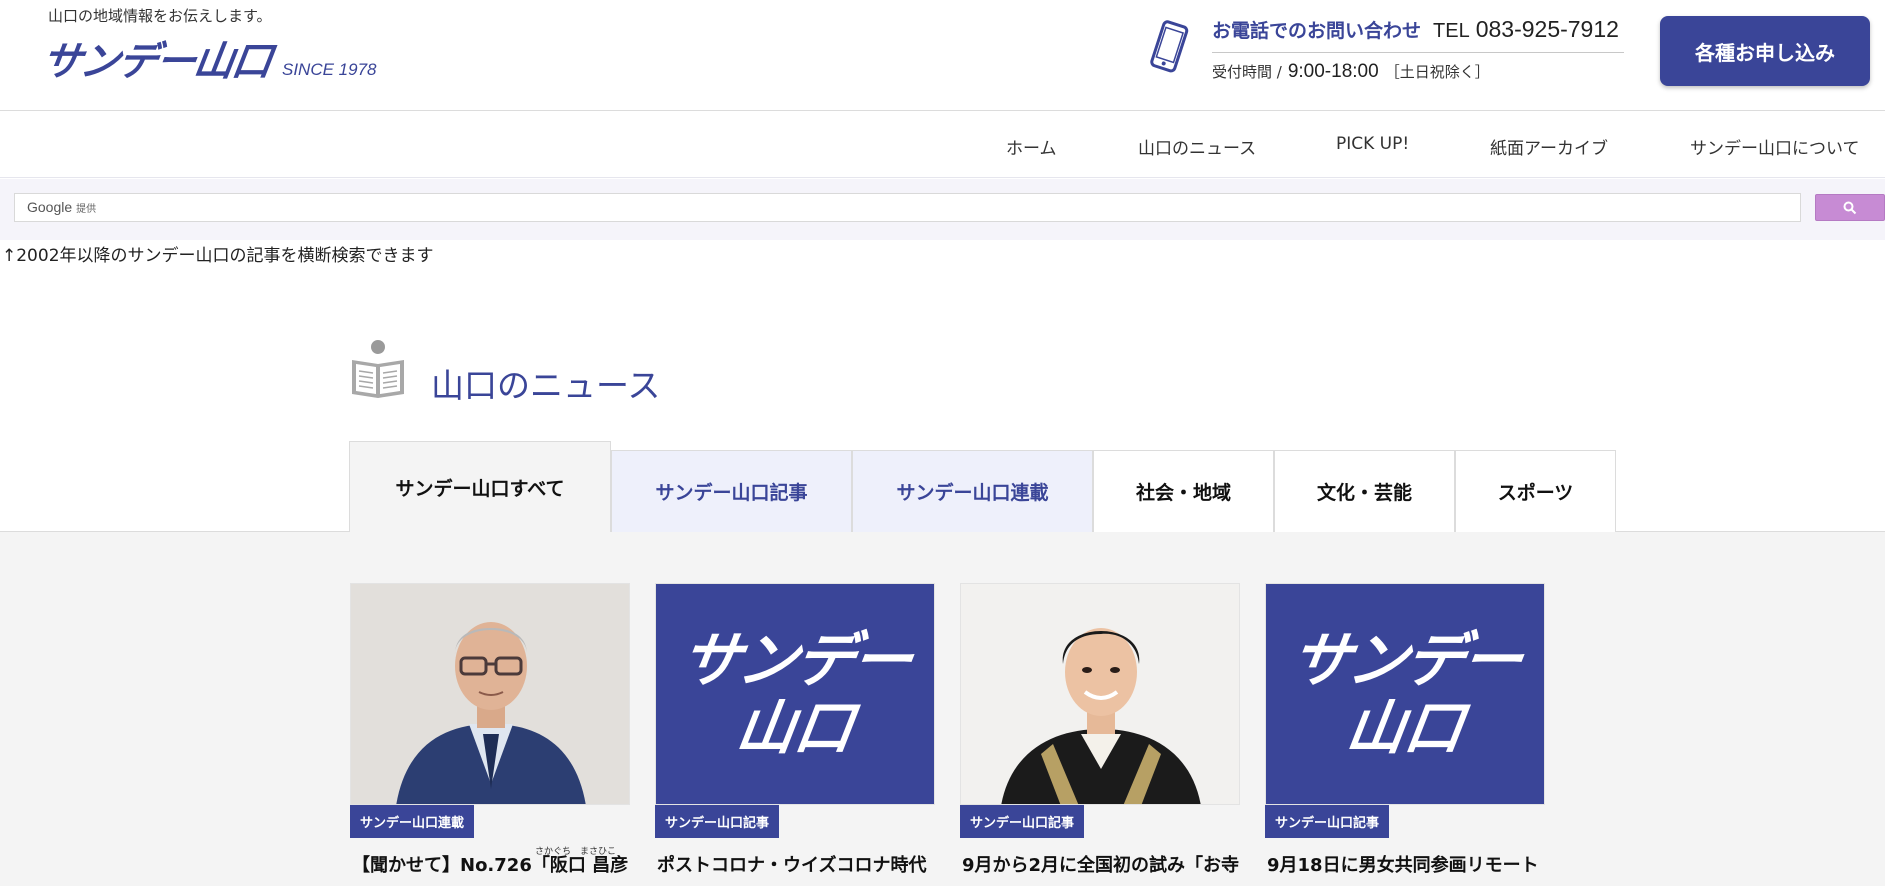 The height and width of the screenshot is (886, 1885). Describe the element at coordinates (502, 864) in the screenshot. I see `card-title: 【聞かせて】No.726「阪口 昌彦` at that location.